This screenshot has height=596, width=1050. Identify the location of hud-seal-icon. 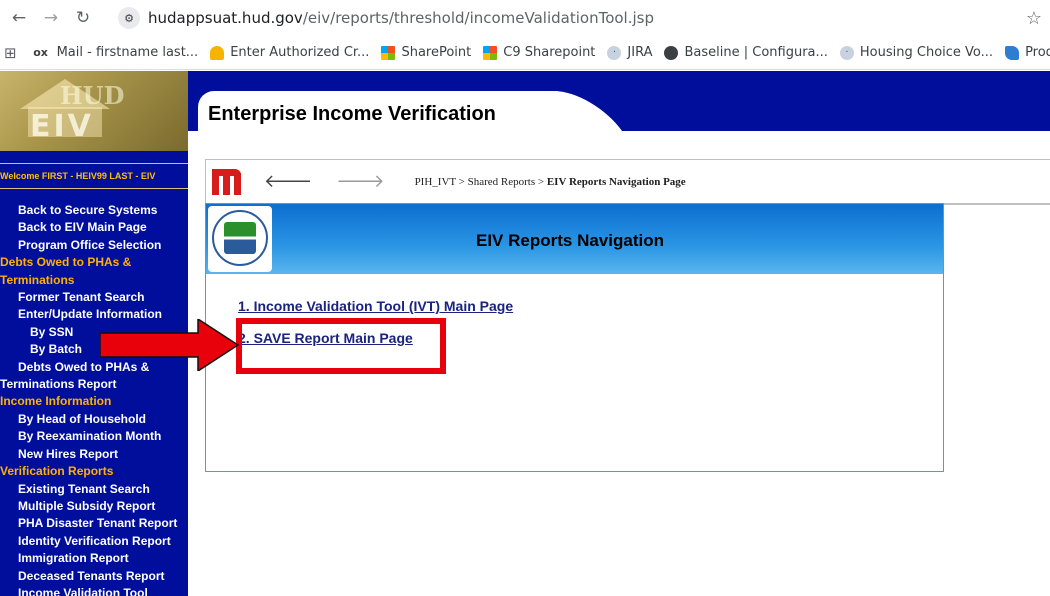
(240, 239).